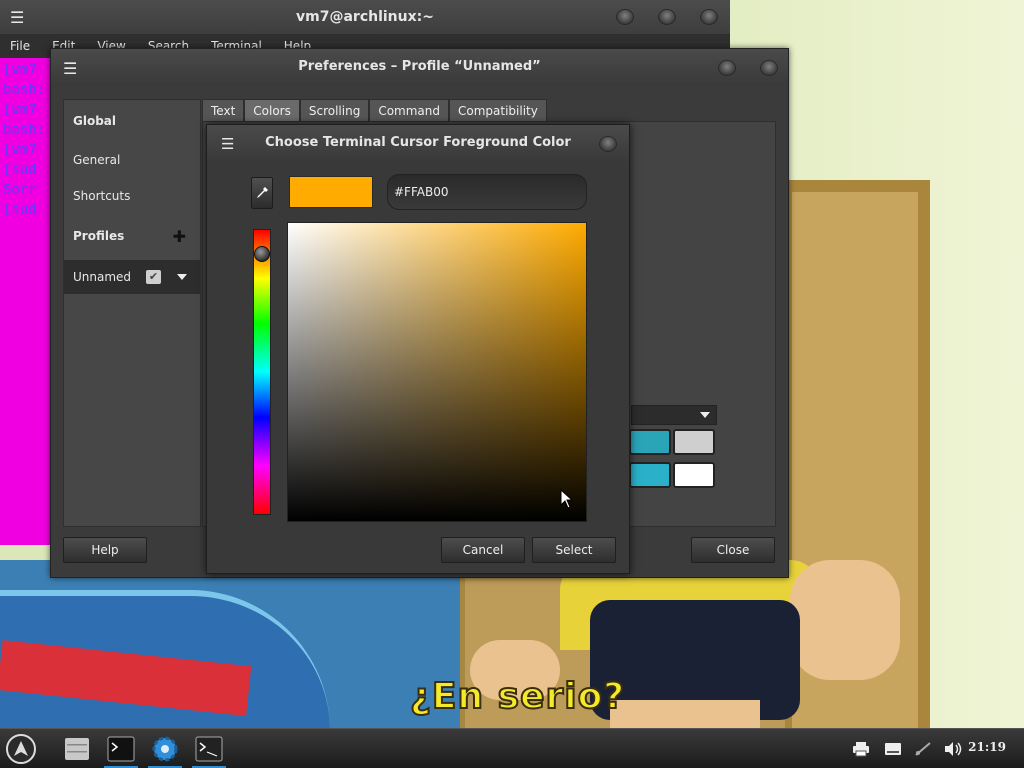  I want to click on taskbar-clock: 21:19, so click(987, 747).